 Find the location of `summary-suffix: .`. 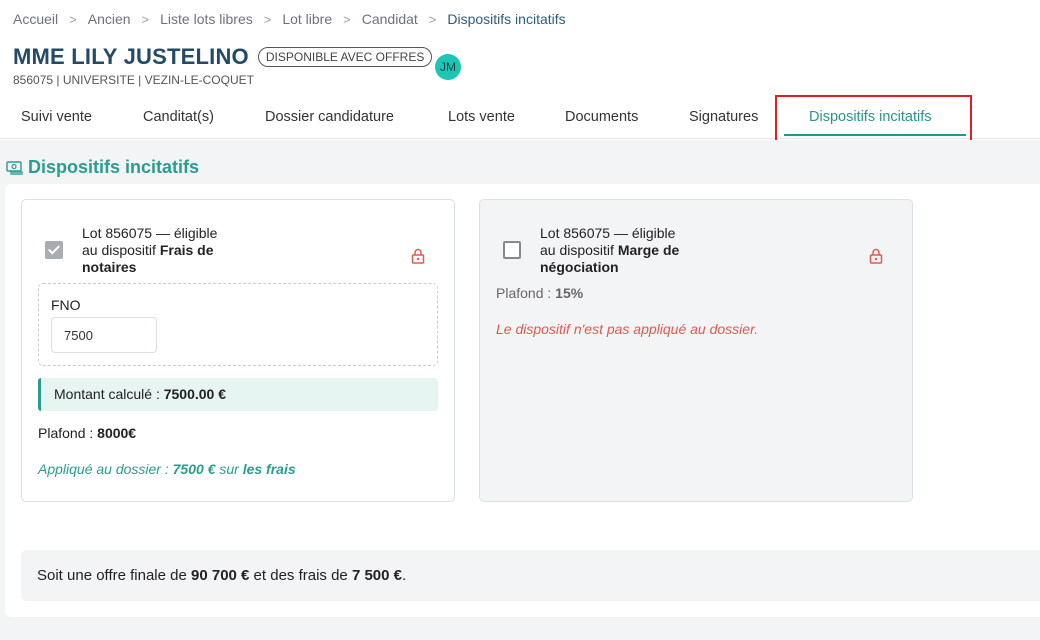

summary-suffix: . is located at coordinates (404, 575).